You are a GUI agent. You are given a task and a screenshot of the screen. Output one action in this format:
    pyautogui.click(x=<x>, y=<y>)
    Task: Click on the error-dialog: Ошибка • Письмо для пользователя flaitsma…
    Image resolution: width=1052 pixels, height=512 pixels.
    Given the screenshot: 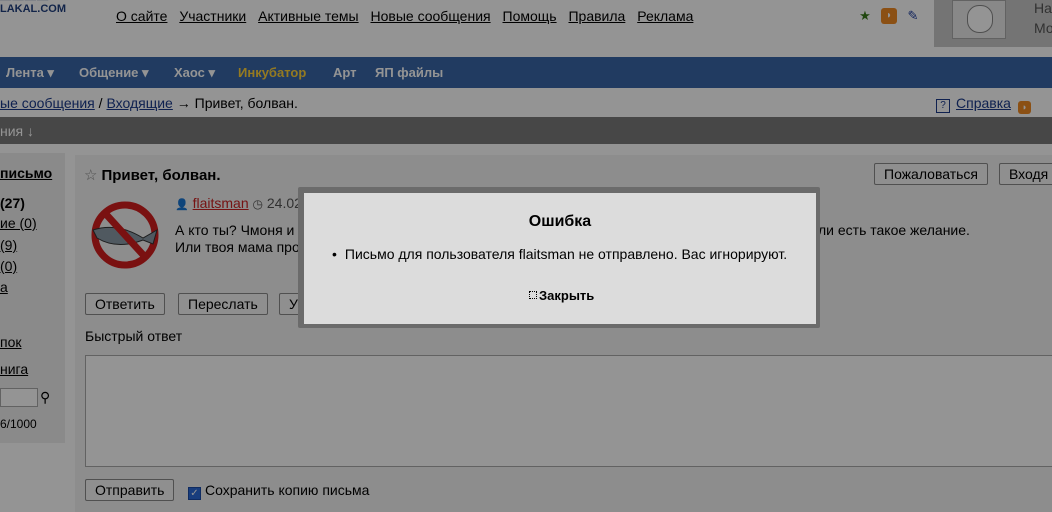 What is the action you would take?
    pyautogui.click(x=560, y=258)
    